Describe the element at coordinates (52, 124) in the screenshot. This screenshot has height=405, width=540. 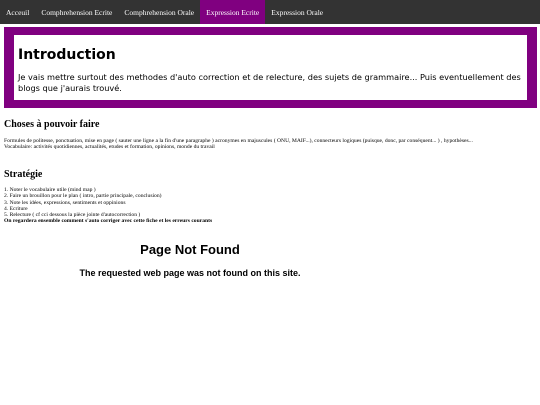
I see `choses-heading: Choses à pouvoir faire` at that location.